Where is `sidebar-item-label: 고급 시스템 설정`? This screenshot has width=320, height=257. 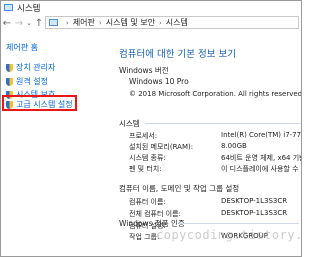 sidebar-item-label: 고급 시스템 설정 is located at coordinates (44, 104).